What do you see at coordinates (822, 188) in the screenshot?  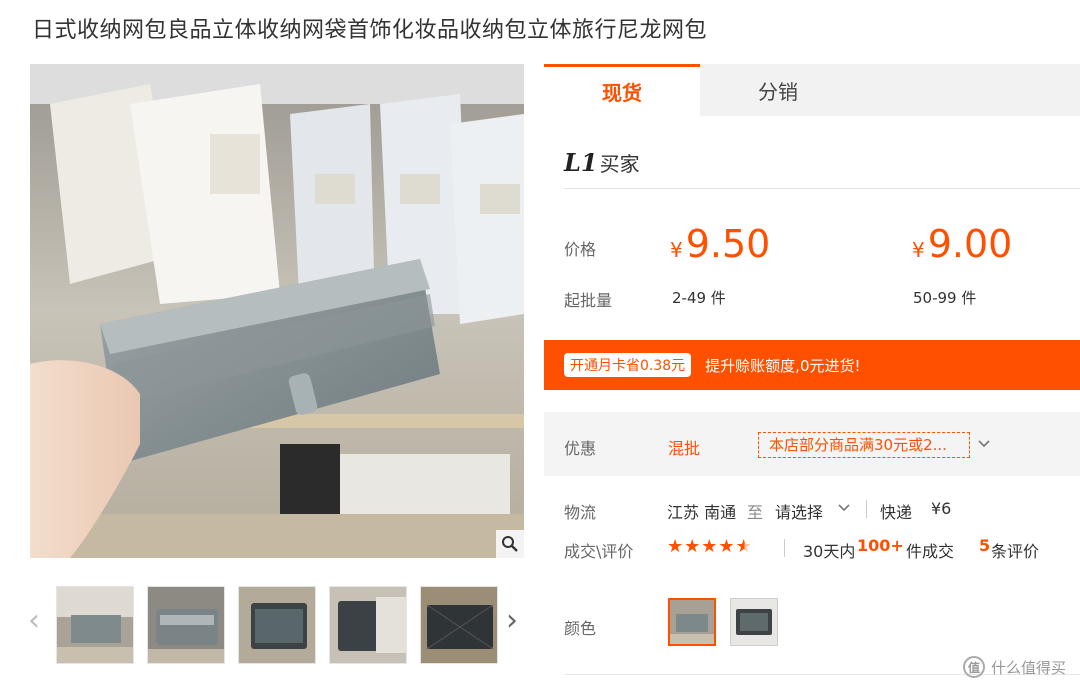 I see `divider` at bounding box center [822, 188].